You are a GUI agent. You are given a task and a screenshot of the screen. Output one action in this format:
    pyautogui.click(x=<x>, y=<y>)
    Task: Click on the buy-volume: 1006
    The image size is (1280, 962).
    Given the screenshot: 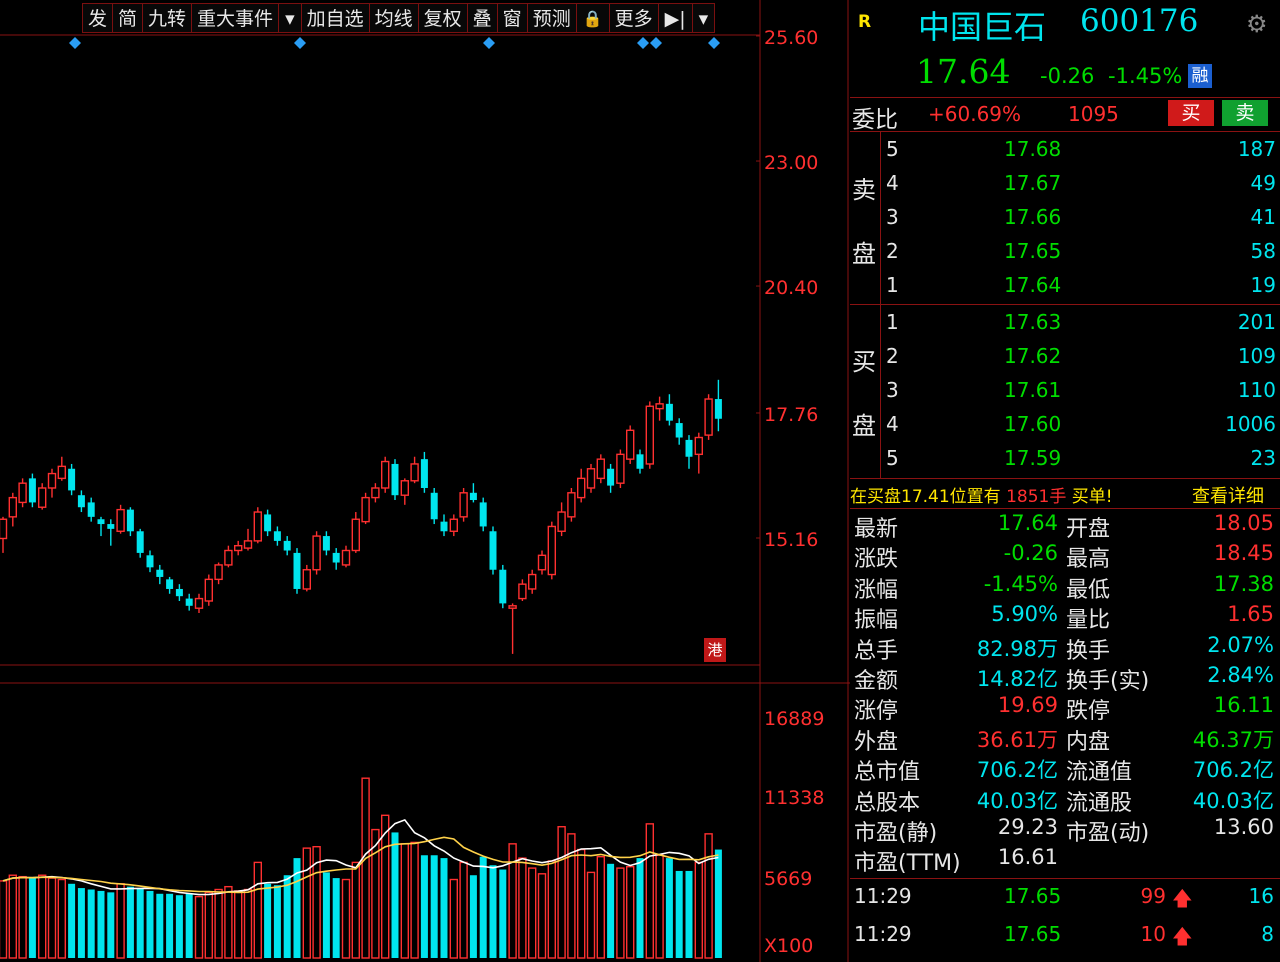 What is the action you would take?
    pyautogui.click(x=1250, y=424)
    